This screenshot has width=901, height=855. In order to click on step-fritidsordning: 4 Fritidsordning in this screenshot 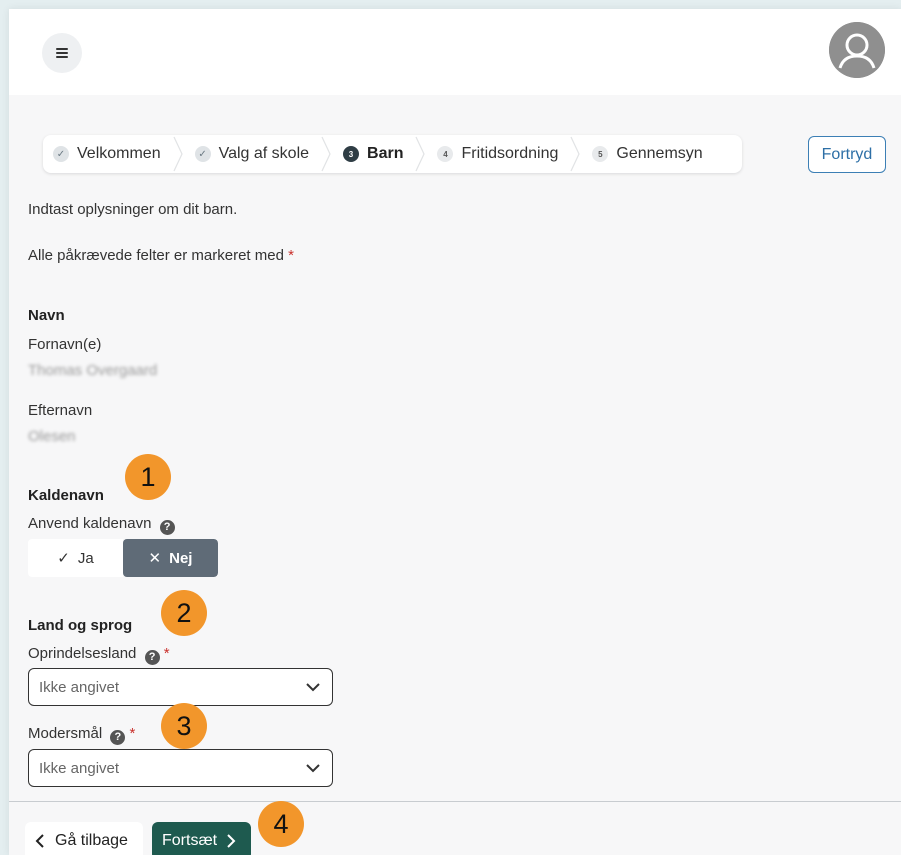, I will do `click(514, 154)`.